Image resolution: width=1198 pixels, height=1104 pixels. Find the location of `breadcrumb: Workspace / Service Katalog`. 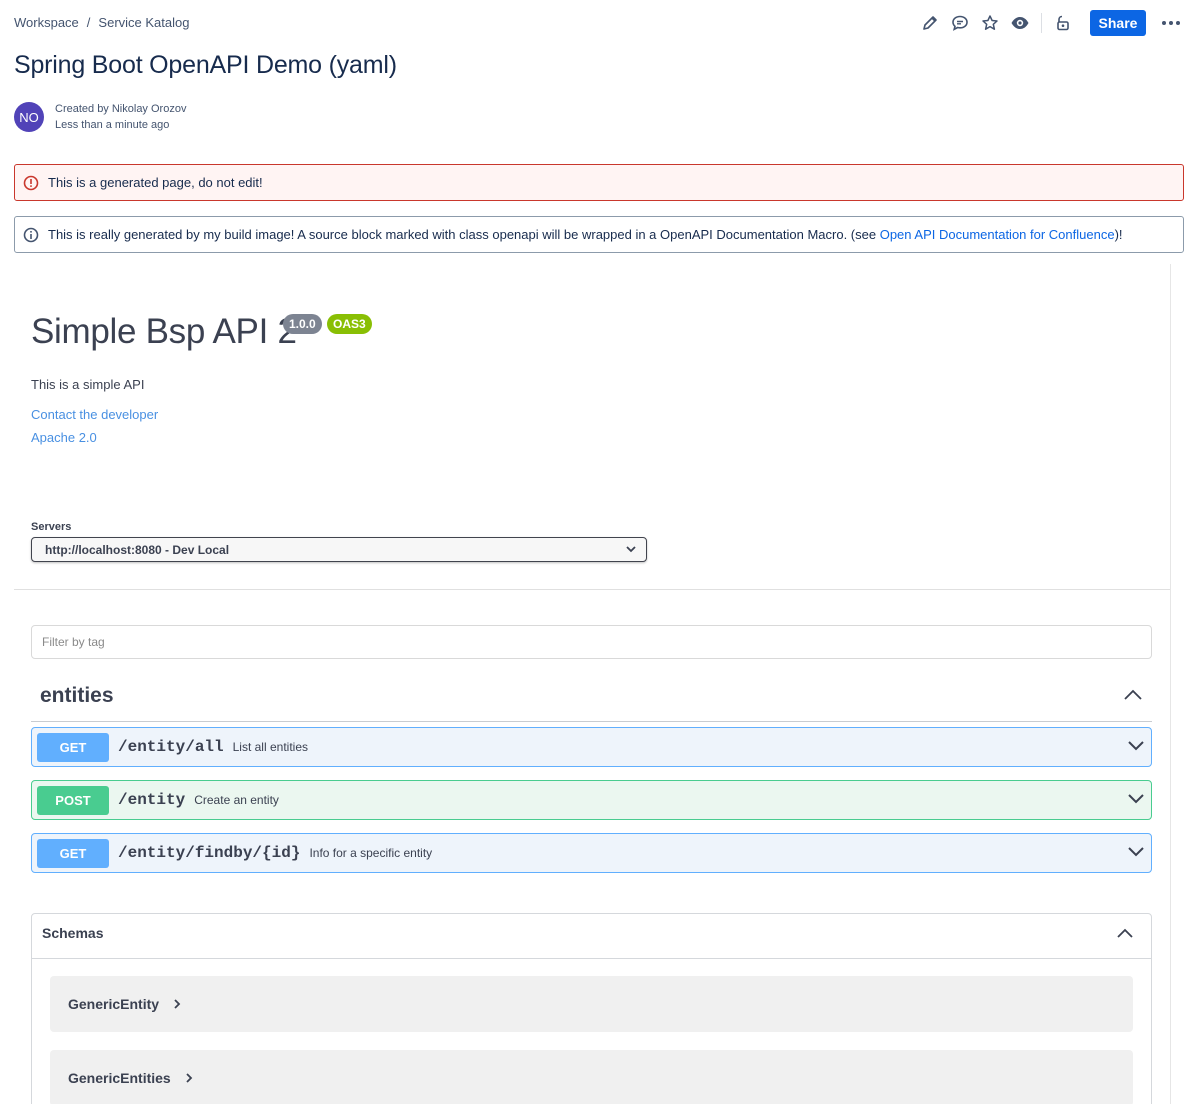

breadcrumb: Workspace / Service Katalog is located at coordinates (101, 22).